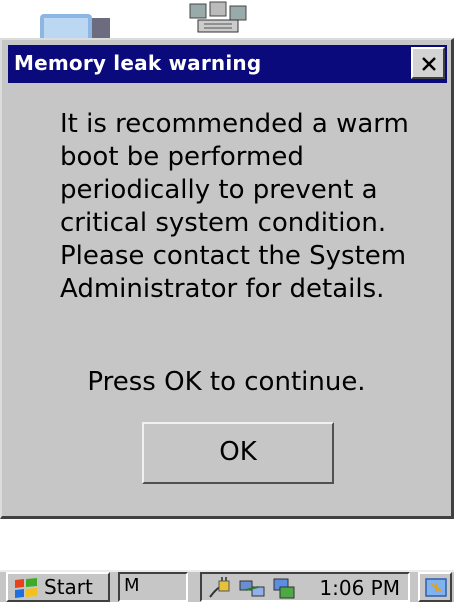 The image size is (454, 602). Describe the element at coordinates (74, 26) in the screenshot. I see `my-computer-icon` at that location.